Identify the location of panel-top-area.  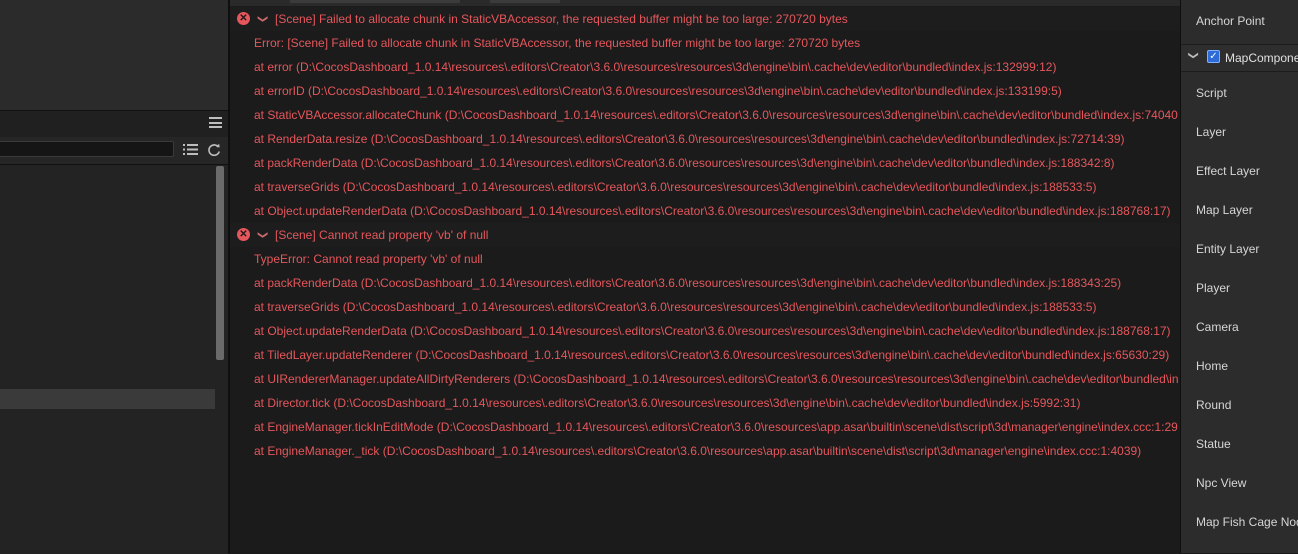
(114, 55).